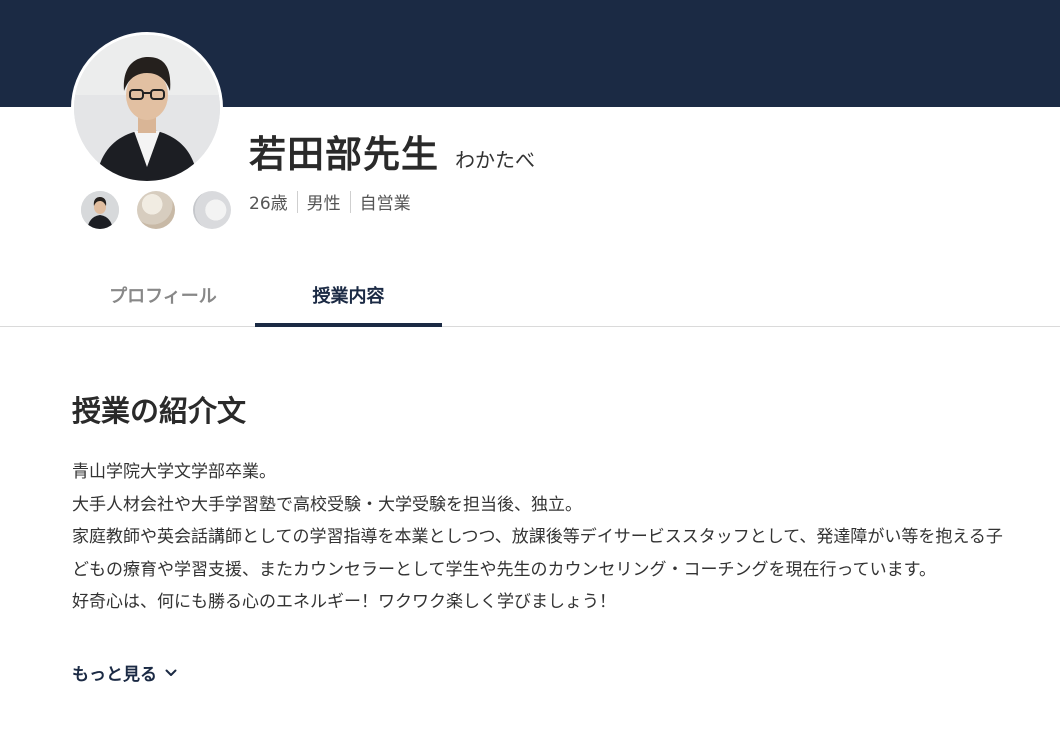  Describe the element at coordinates (323, 204) in the screenshot. I see `teacher-gender: 男性` at that location.